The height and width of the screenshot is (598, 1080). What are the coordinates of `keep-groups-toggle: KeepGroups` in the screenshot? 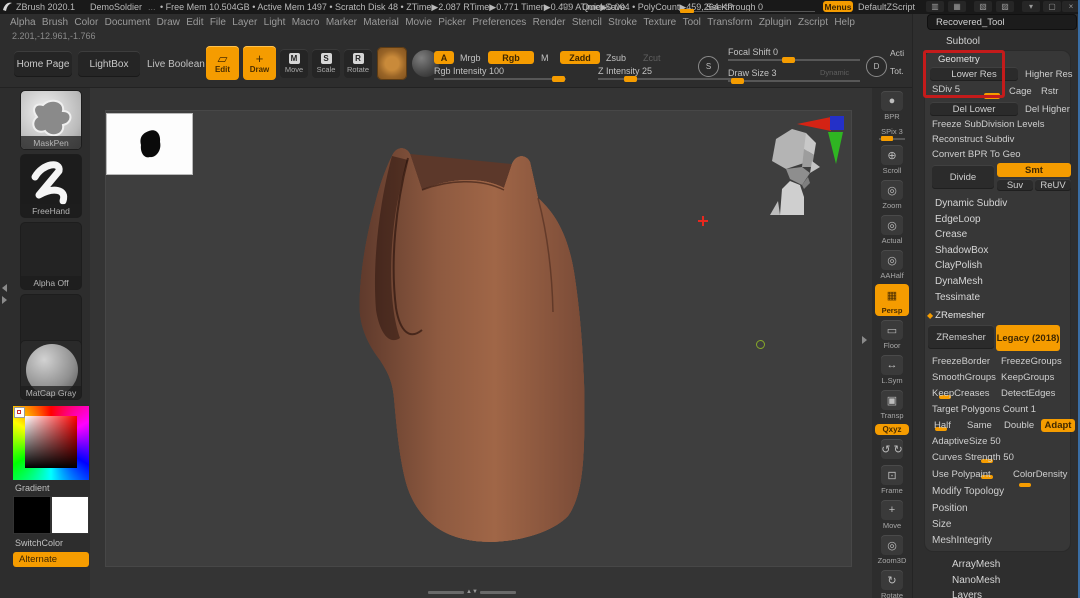 It's located at (1027, 377).